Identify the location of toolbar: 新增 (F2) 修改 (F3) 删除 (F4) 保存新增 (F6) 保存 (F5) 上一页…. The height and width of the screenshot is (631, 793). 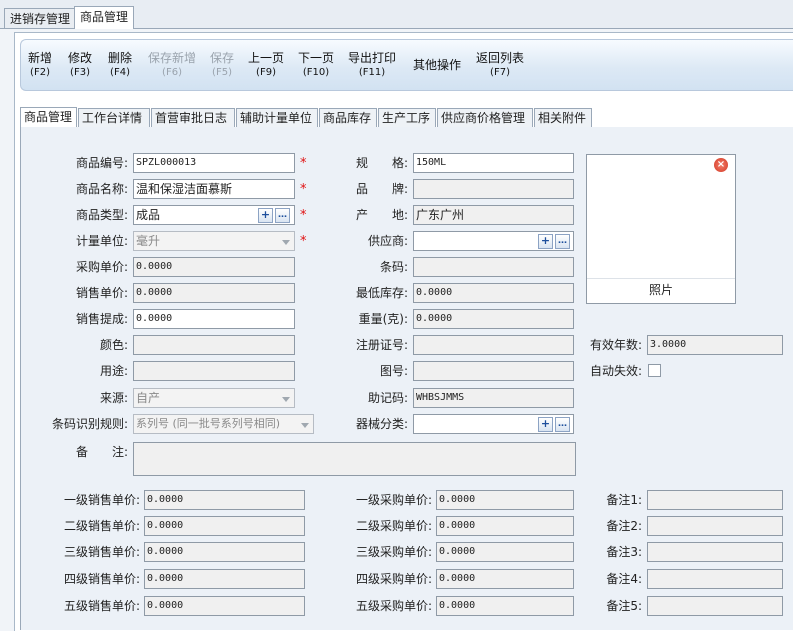
(406, 65).